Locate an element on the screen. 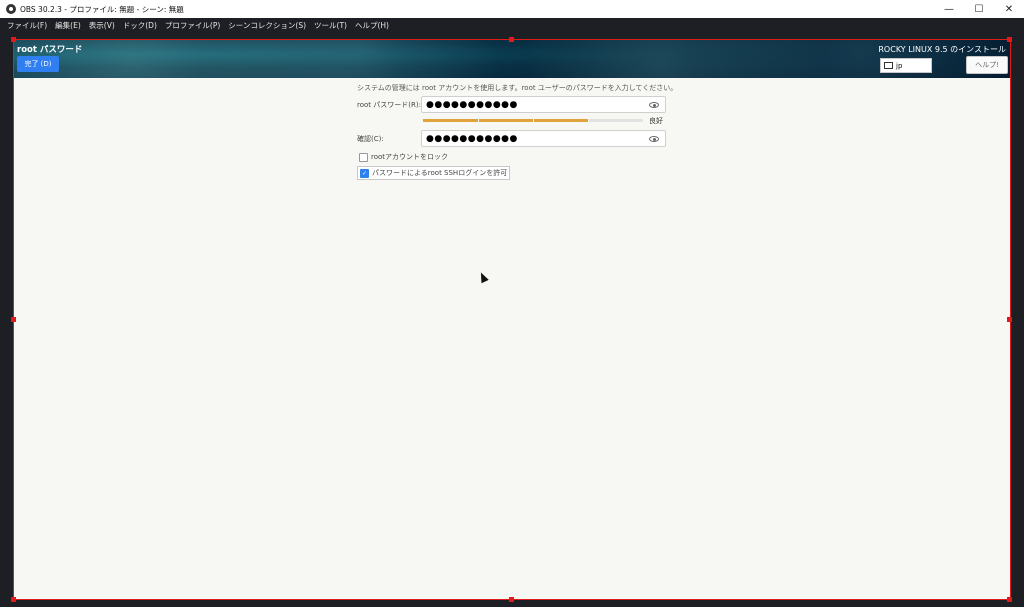 This screenshot has width=1024, height=607. resize-handle-bottom-right is located at coordinates (1009, 599).